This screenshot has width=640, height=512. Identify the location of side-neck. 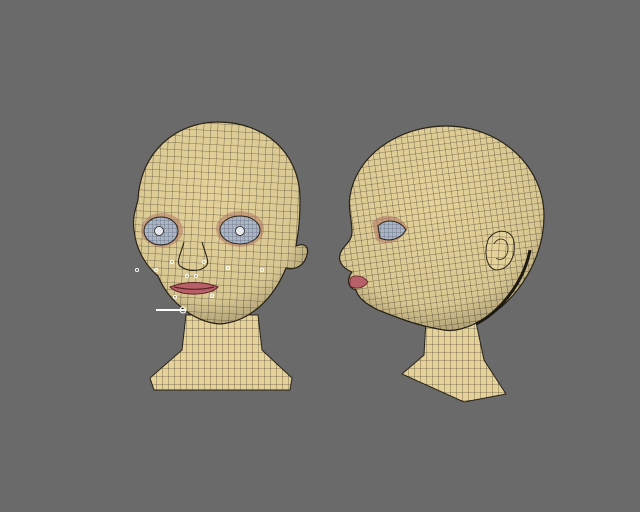
(454, 361).